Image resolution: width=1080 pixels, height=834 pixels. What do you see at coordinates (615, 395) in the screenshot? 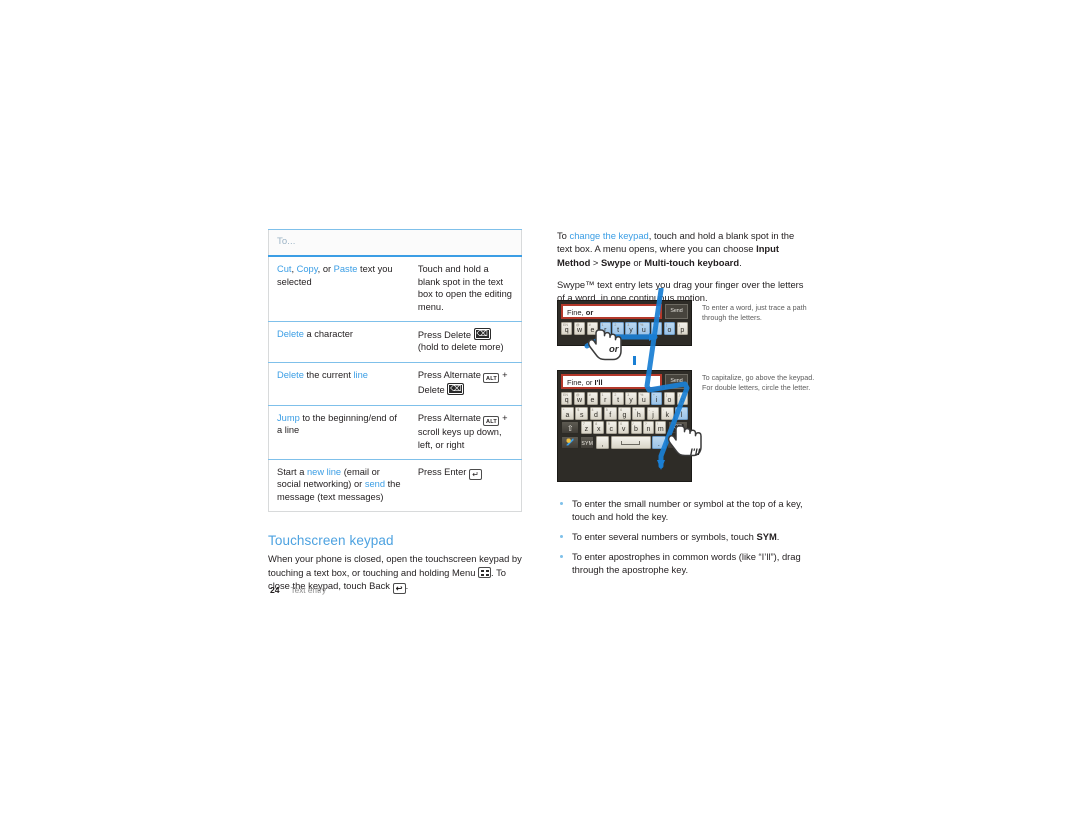
I see `key-superscript: 2` at bounding box center [615, 395].